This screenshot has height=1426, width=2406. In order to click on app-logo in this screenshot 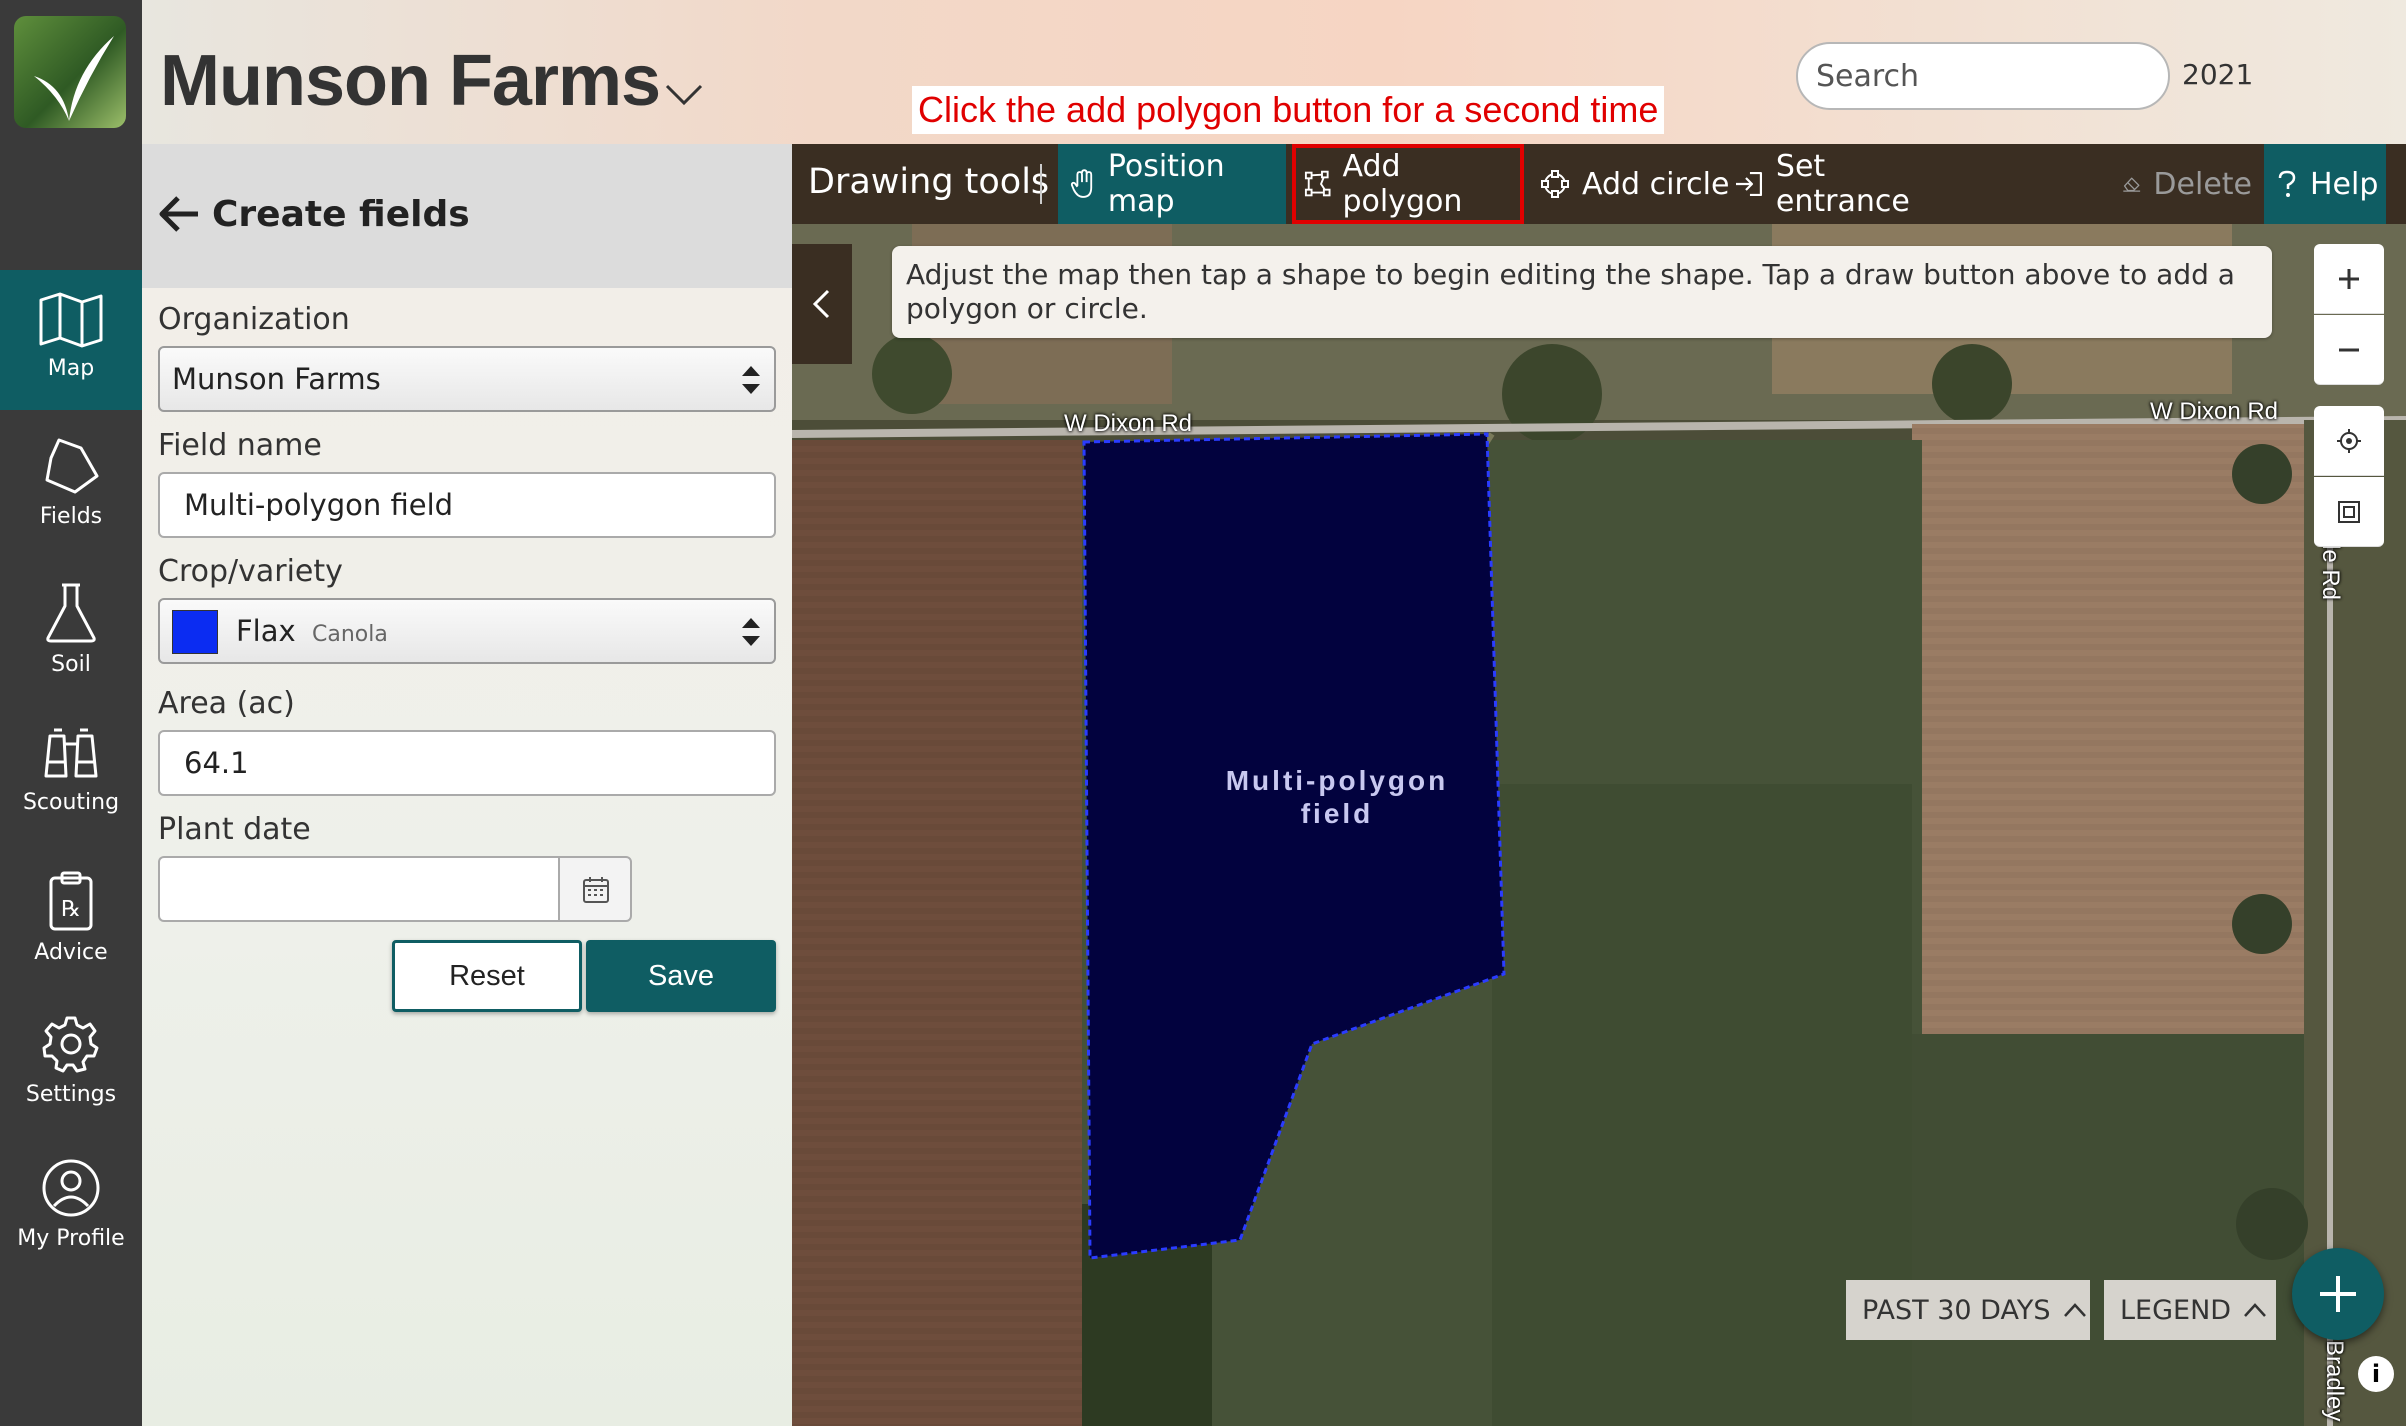, I will do `click(70, 72)`.